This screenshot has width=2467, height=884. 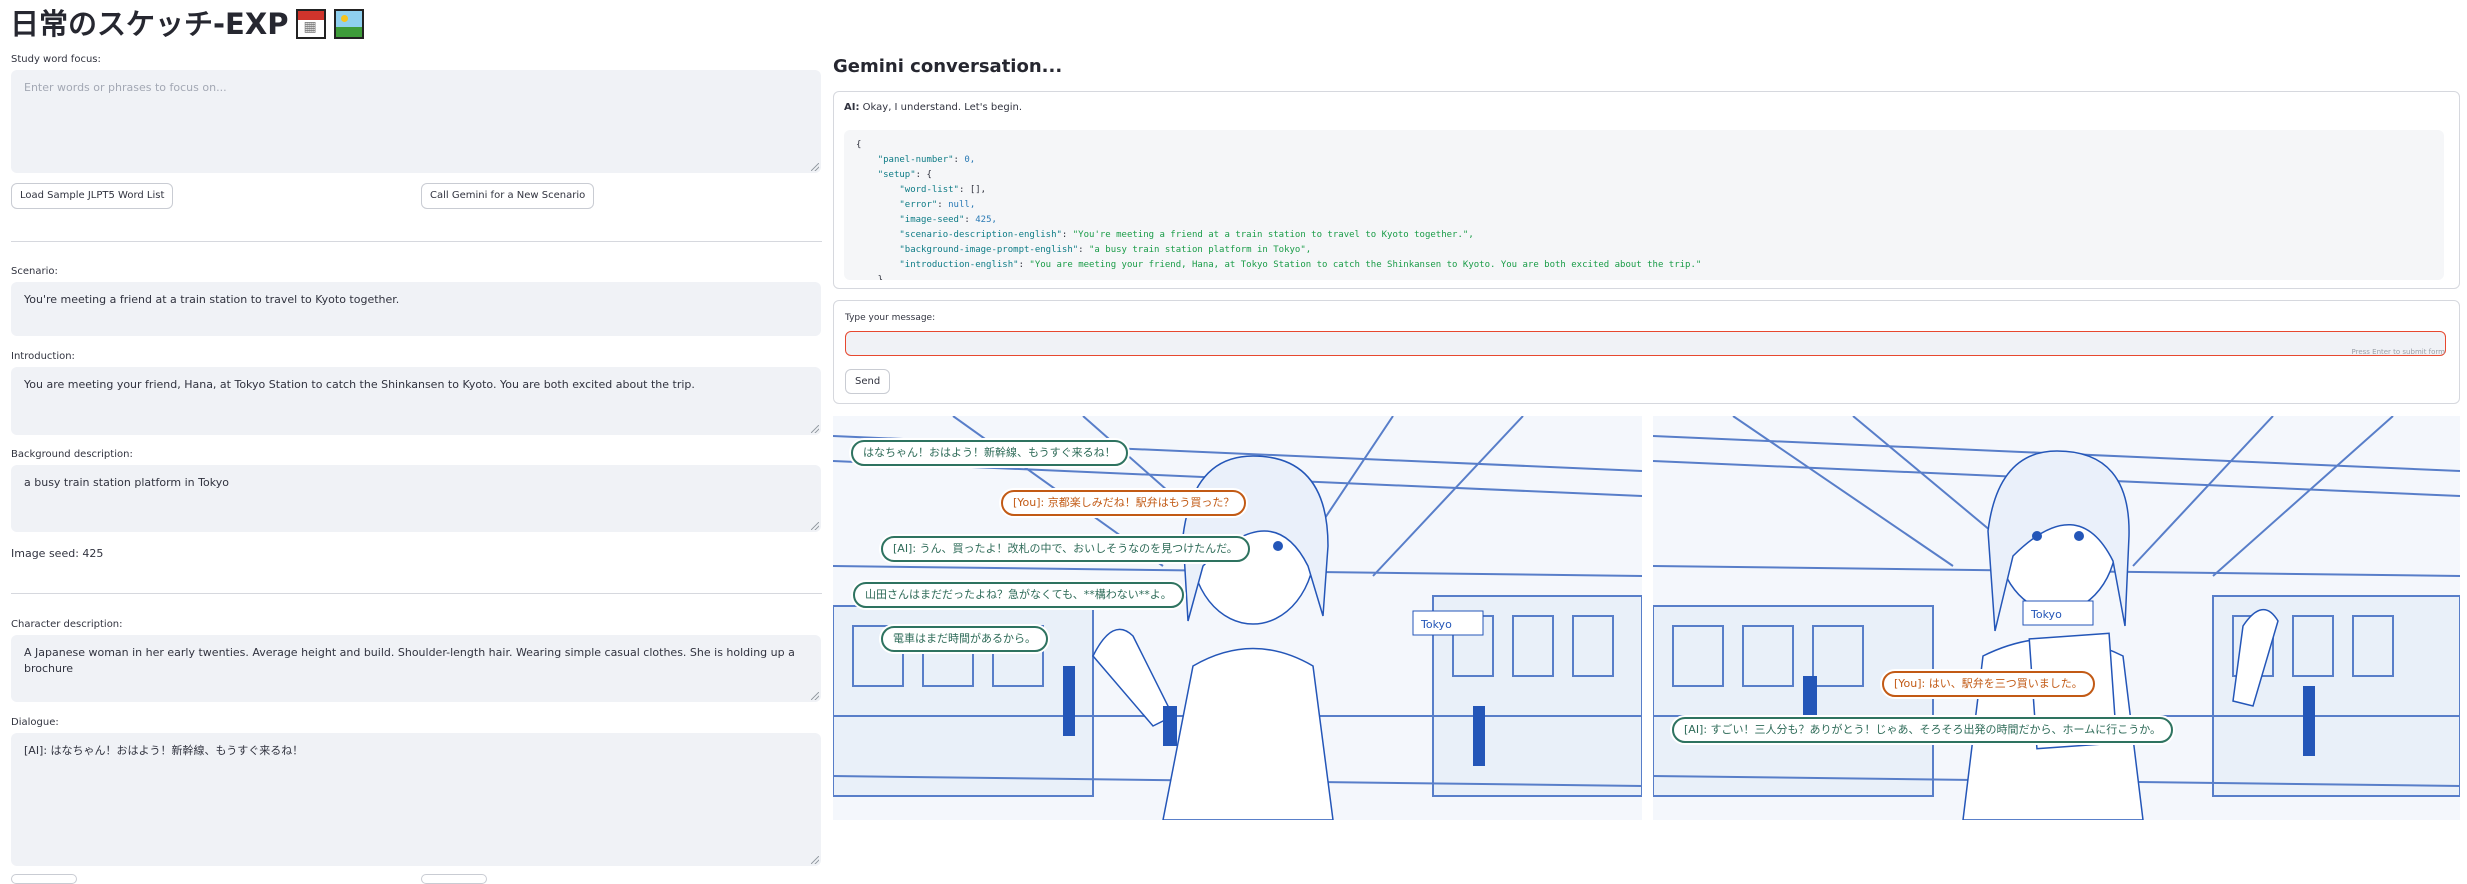 What do you see at coordinates (311, 24) in the screenshot?
I see `calendar-icon` at bounding box center [311, 24].